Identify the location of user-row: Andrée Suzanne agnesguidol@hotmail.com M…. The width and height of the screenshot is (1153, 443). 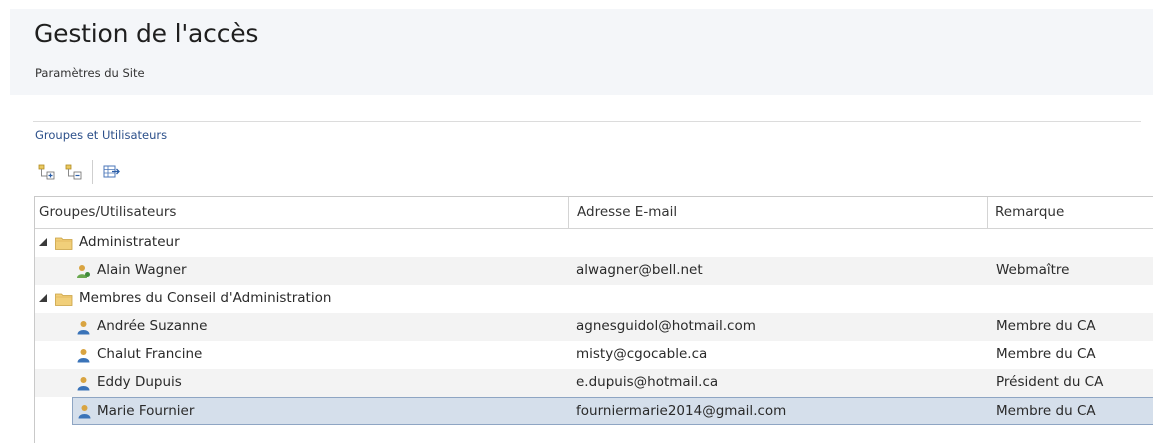
(594, 327).